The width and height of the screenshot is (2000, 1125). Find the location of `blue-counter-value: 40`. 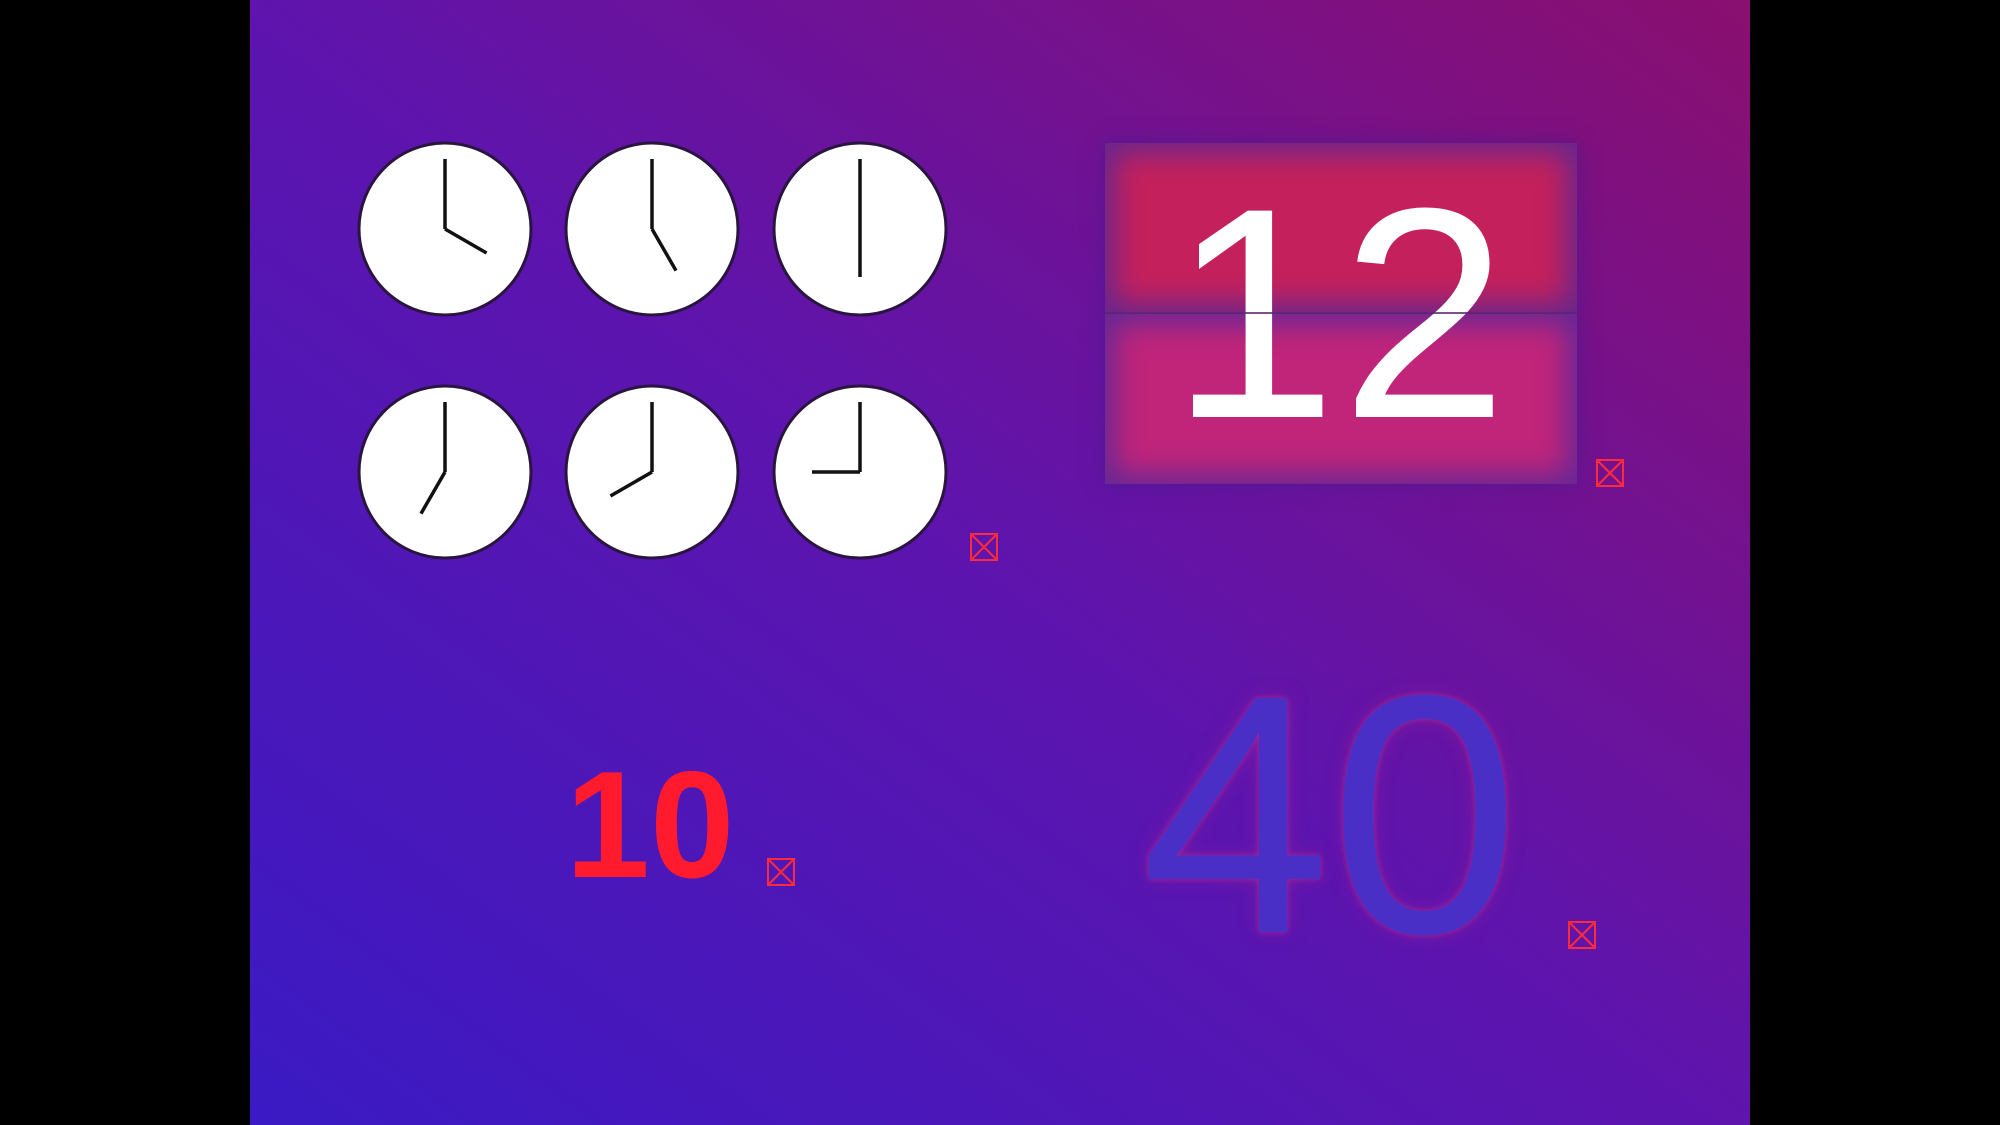

blue-counter-value: 40 is located at coordinates (1330, 815).